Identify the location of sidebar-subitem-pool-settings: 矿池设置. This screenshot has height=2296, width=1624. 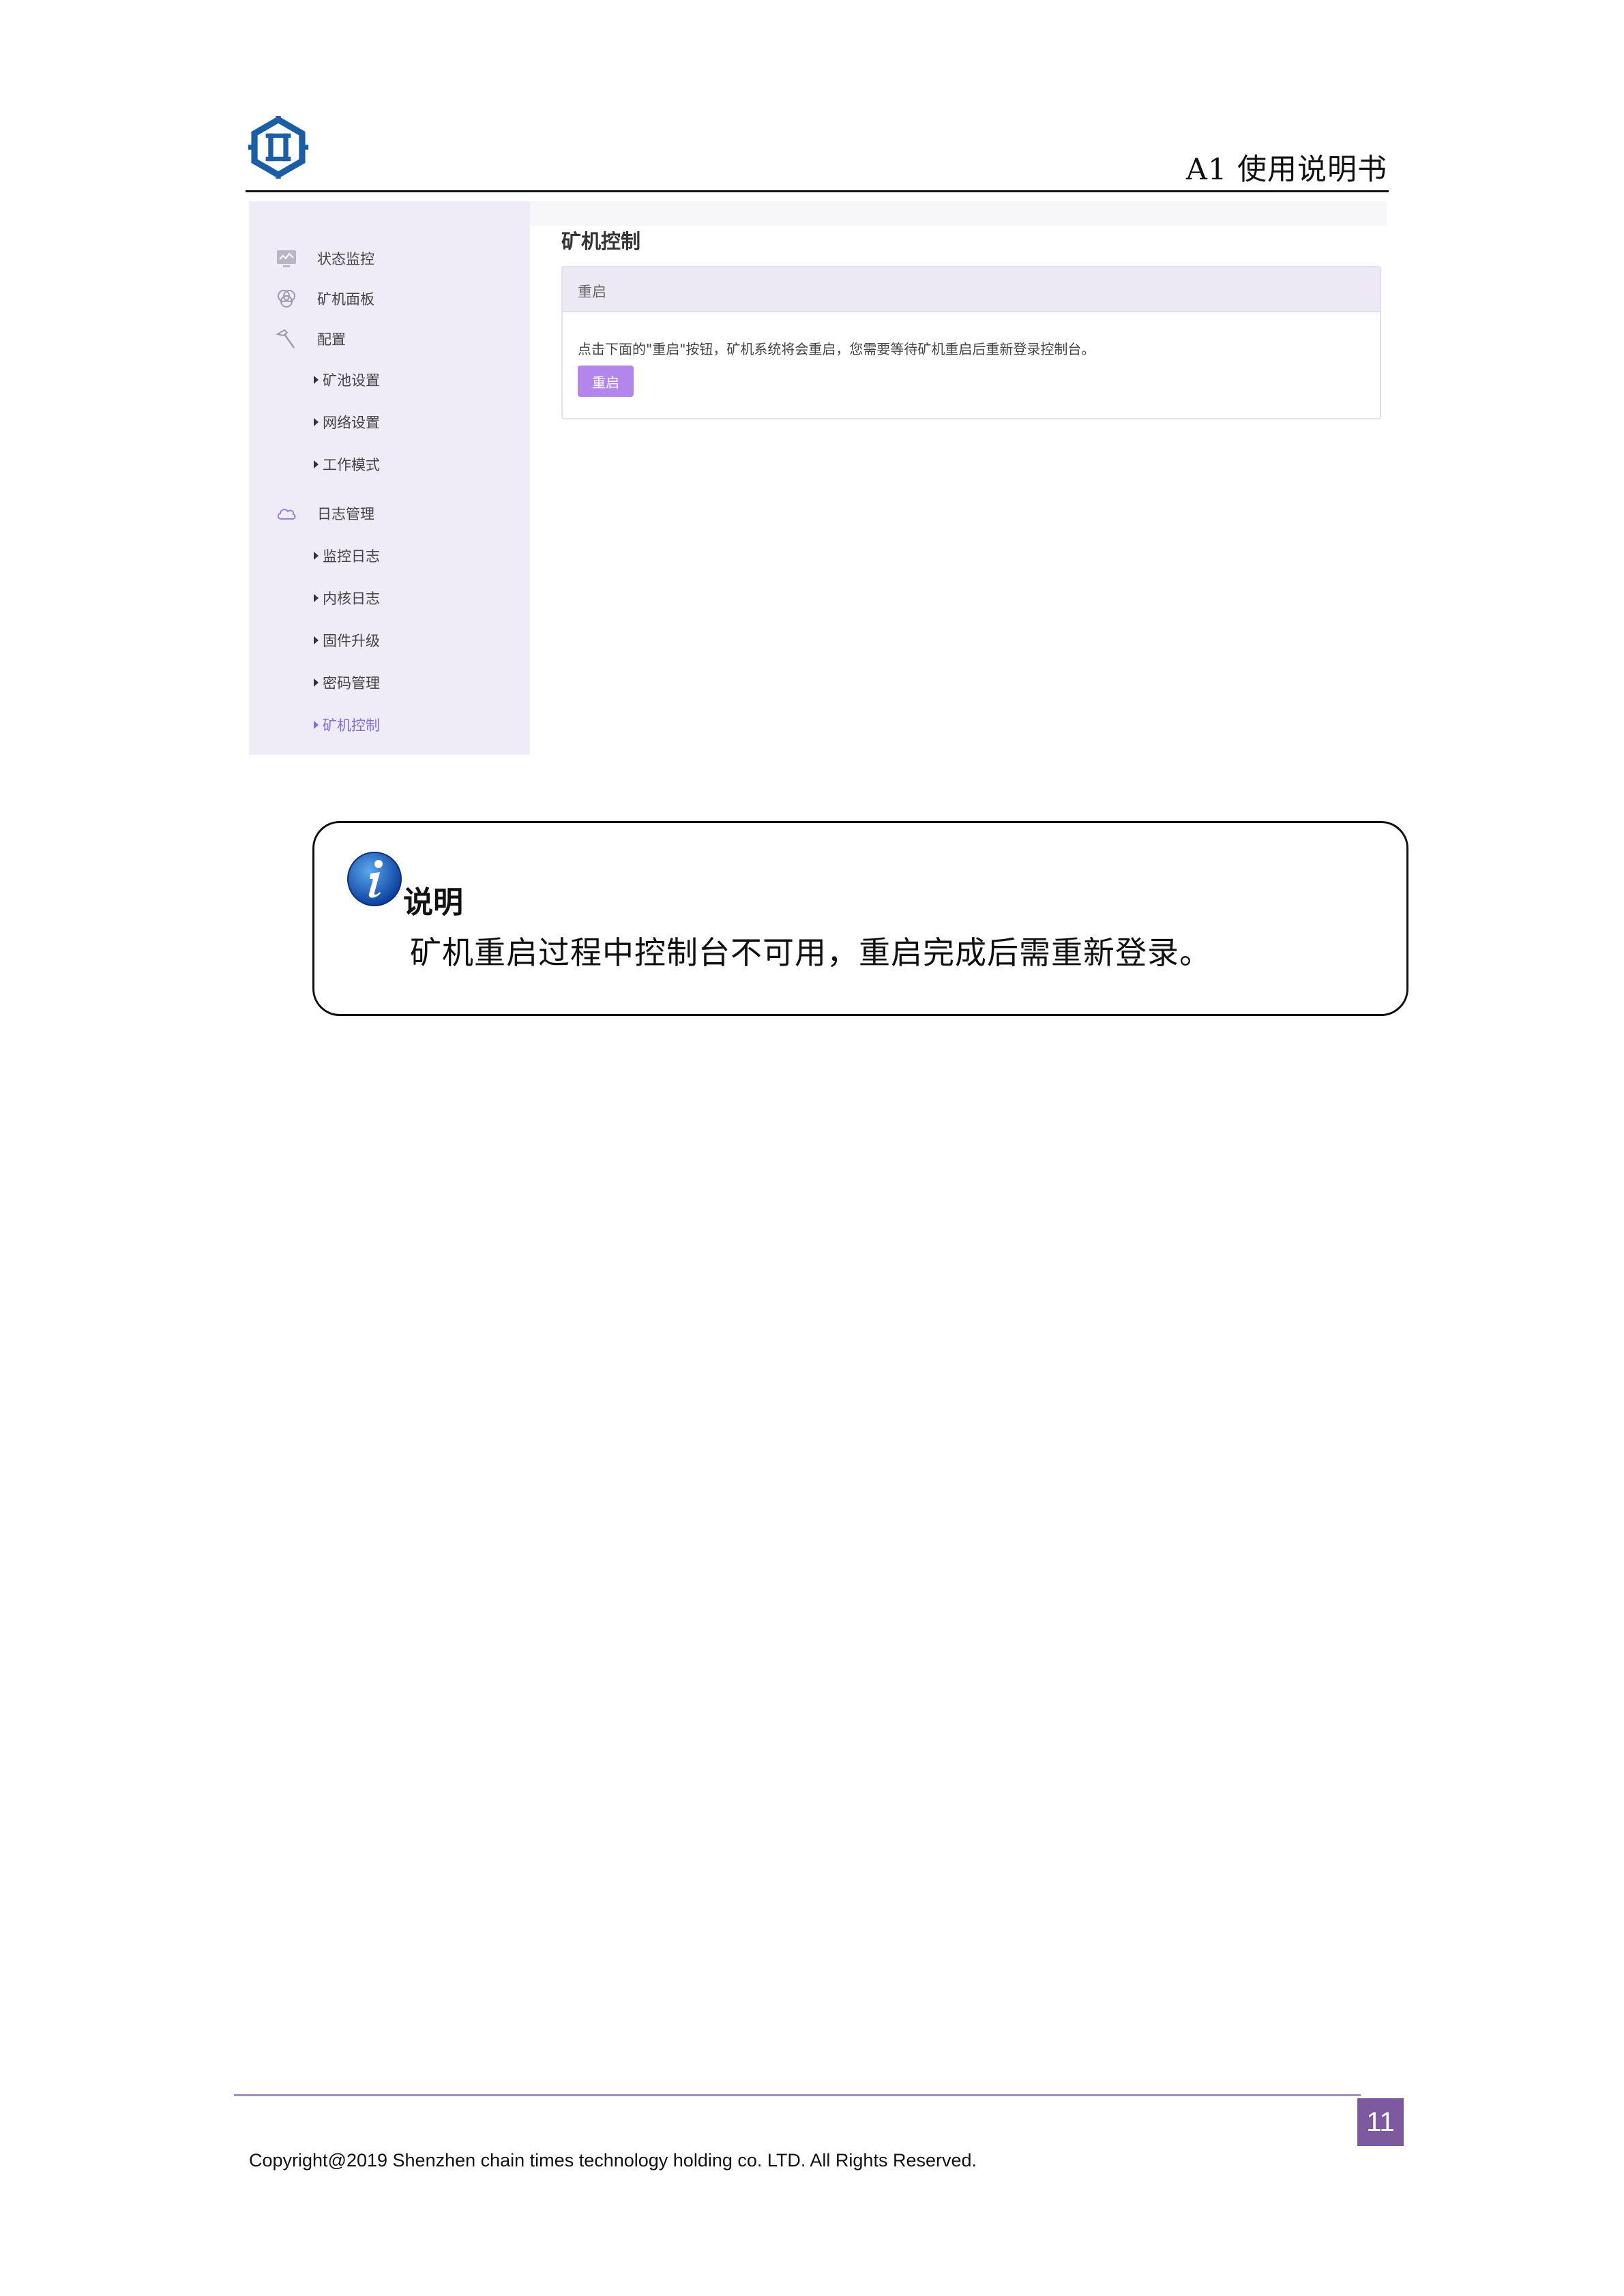
(347, 380).